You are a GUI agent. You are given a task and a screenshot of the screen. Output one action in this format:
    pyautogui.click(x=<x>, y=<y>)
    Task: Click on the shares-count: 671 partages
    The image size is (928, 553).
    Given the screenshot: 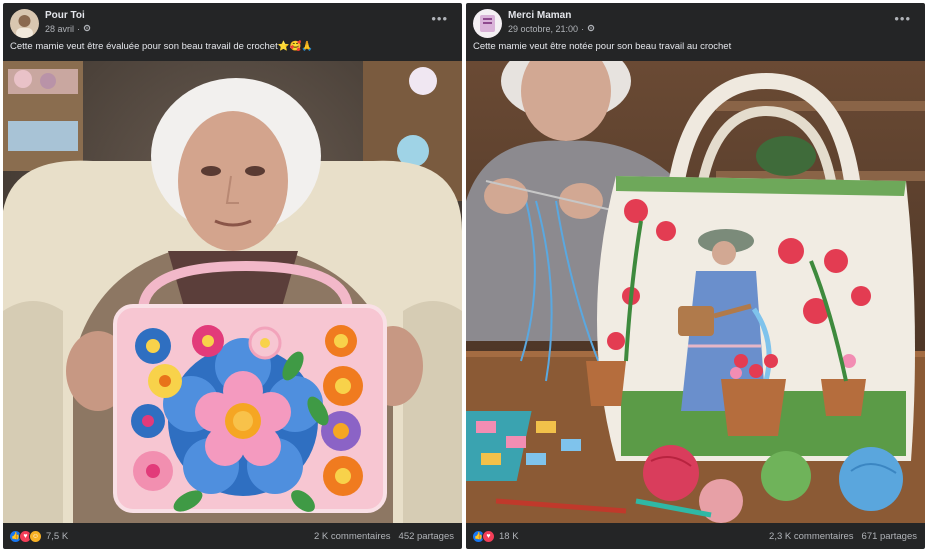 What is the action you would take?
    pyautogui.click(x=889, y=536)
    